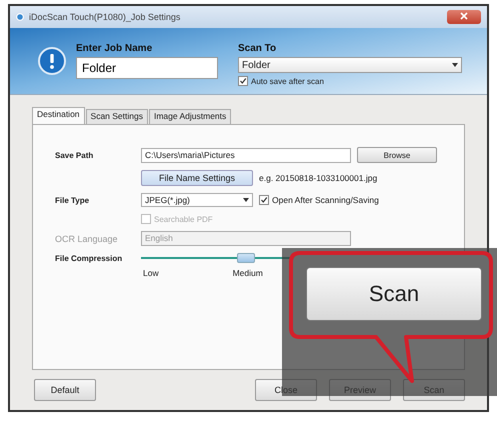 The width and height of the screenshot is (497, 422). Describe the element at coordinates (104, 17) in the screenshot. I see `window-title: iDocScan Touch(P1080)_Job Settings` at that location.